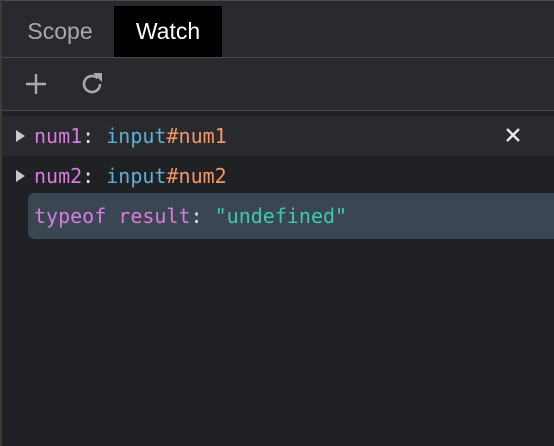 The image size is (554, 446). I want to click on delete-watch-button, so click(513, 135).